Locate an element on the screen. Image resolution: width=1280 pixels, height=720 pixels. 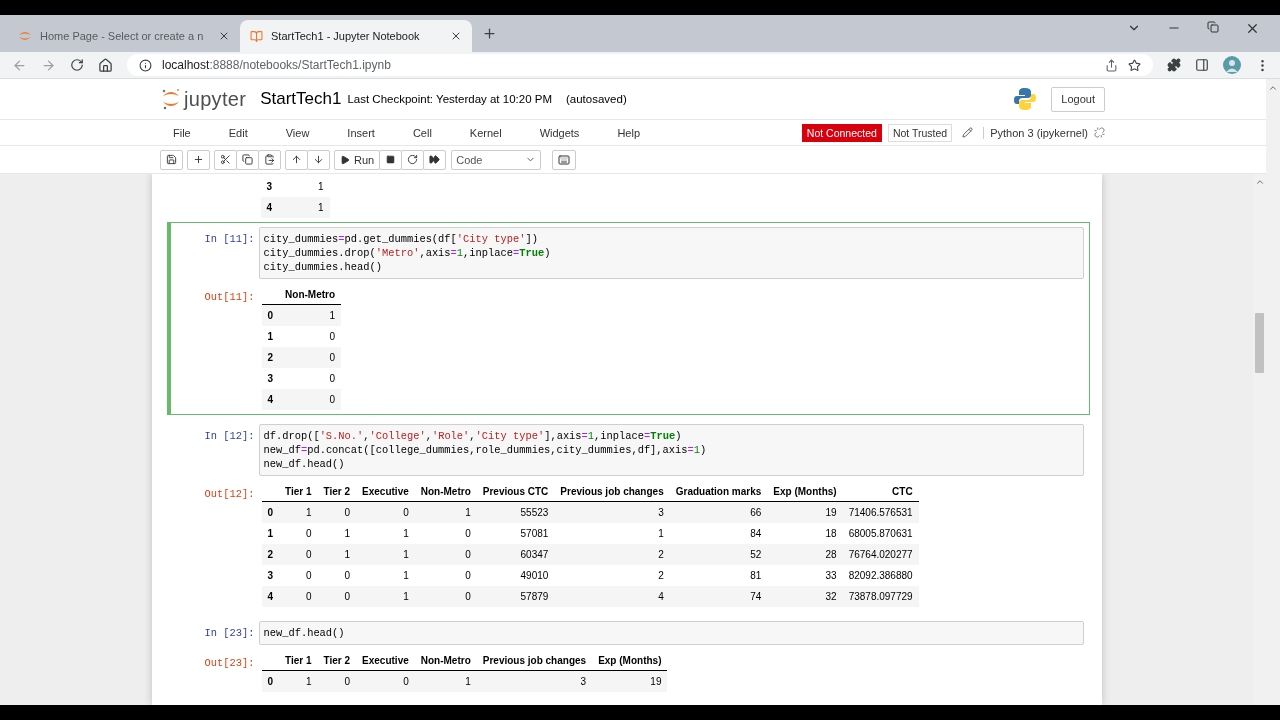
code-editor: new_df.head() is located at coordinates (671, 633).